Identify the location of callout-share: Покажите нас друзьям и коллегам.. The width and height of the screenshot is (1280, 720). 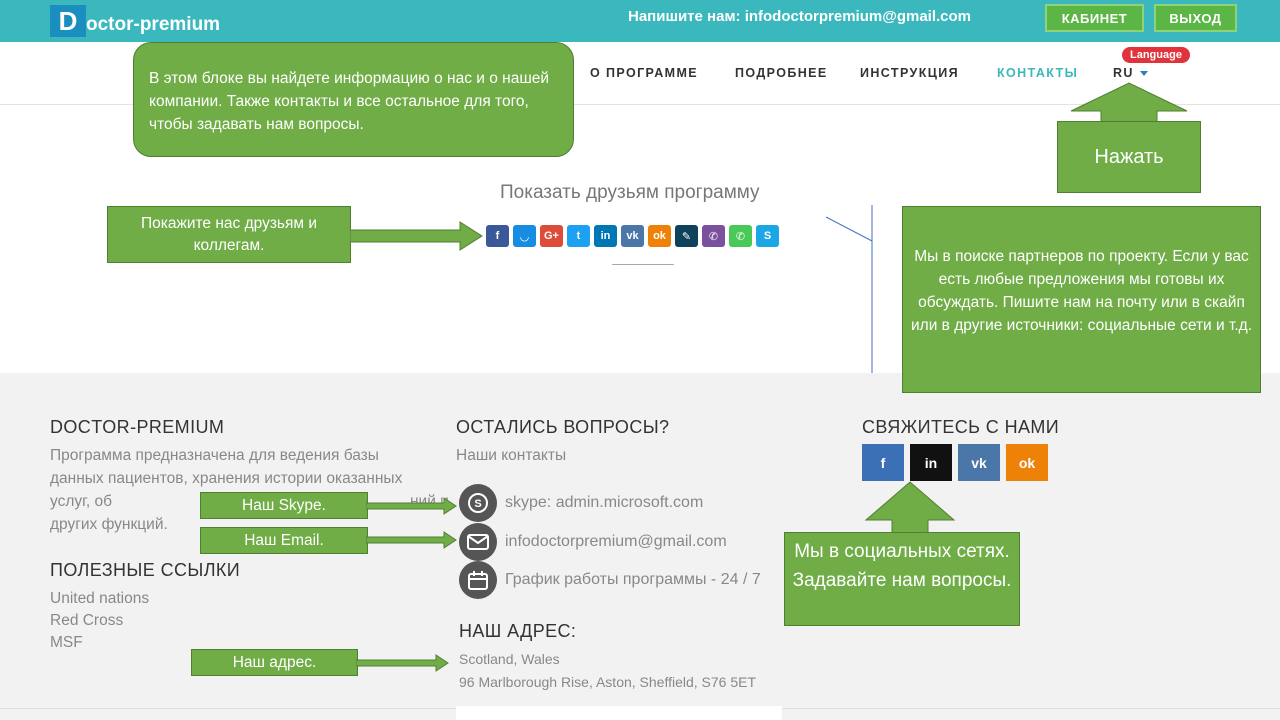
(229, 234).